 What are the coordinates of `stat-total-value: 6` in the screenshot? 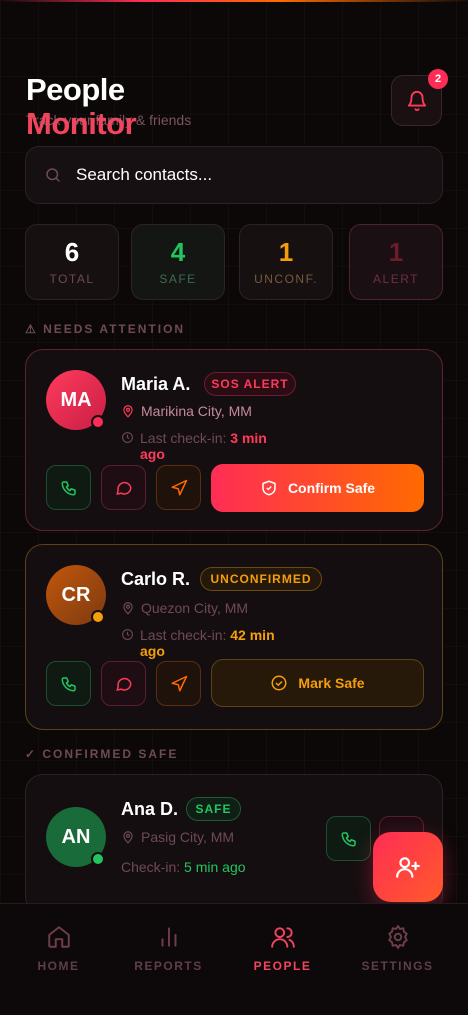 It's located at (72, 252).